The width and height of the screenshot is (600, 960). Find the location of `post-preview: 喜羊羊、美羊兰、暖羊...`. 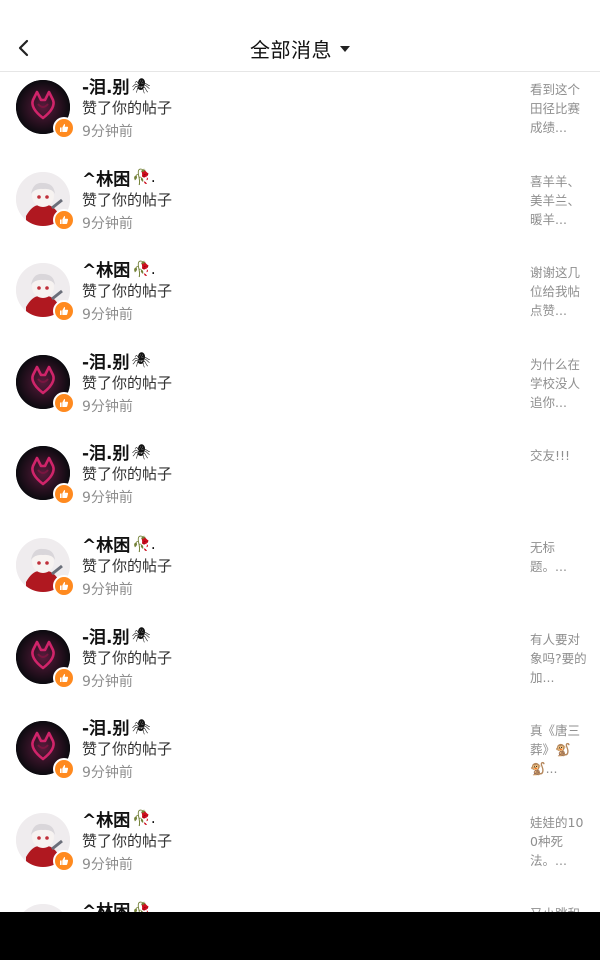

post-preview: 喜羊羊、美羊兰、暖羊... is located at coordinates (559, 200).